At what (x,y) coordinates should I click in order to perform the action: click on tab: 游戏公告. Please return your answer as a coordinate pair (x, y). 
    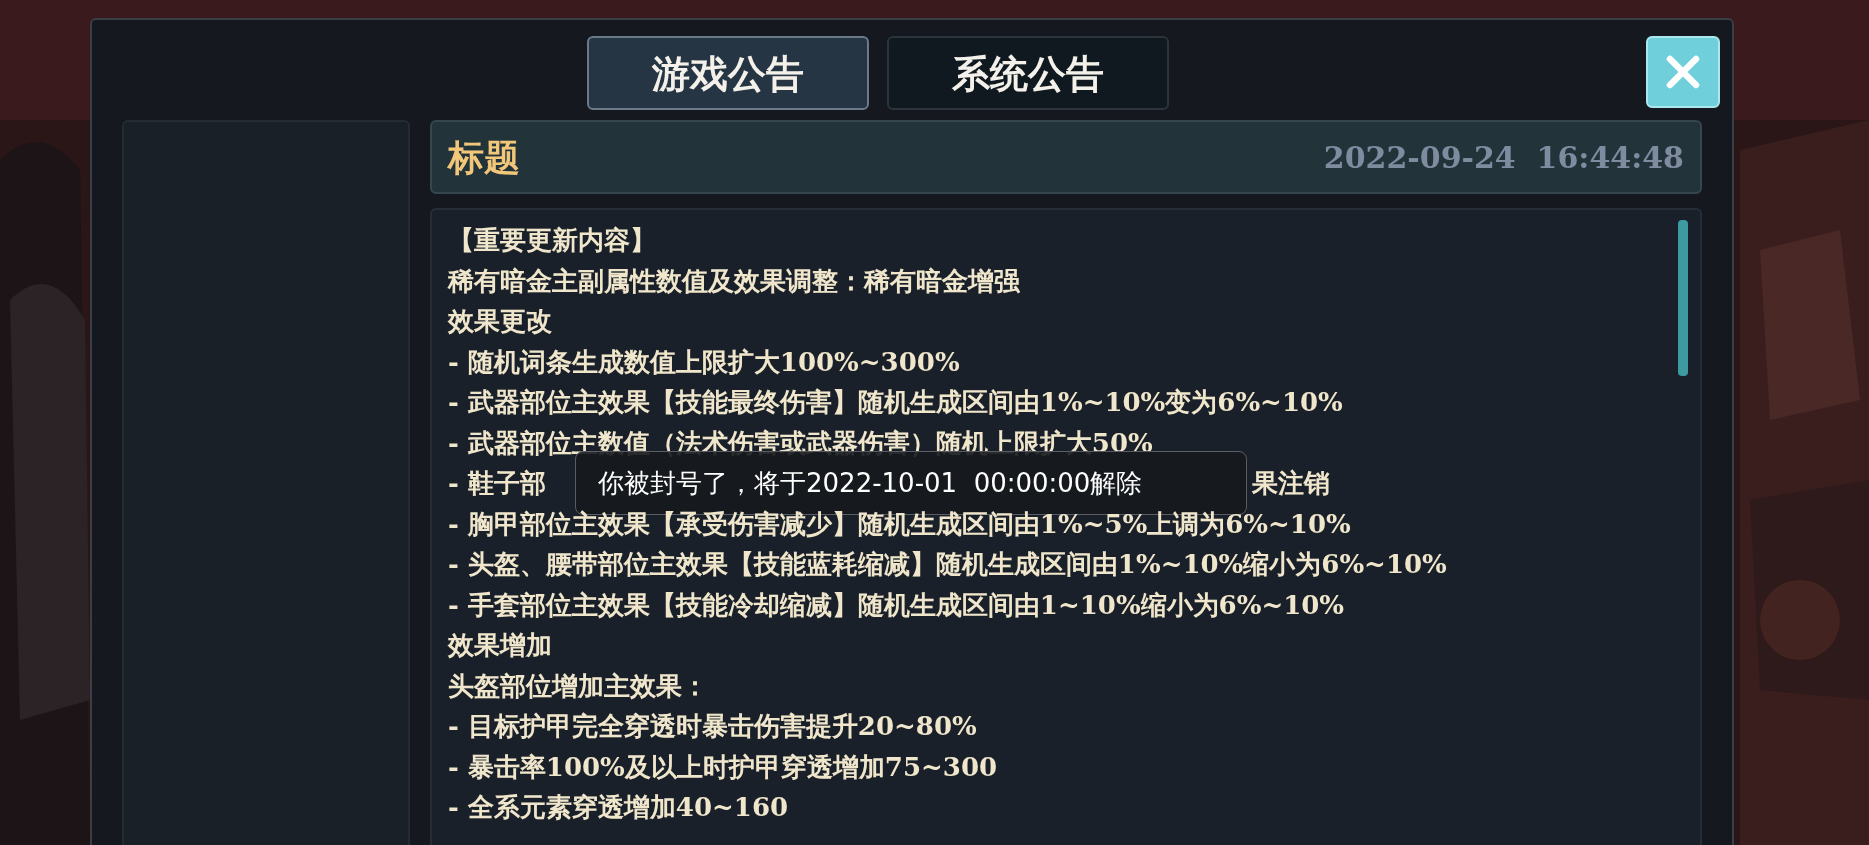
    Looking at the image, I should click on (728, 73).